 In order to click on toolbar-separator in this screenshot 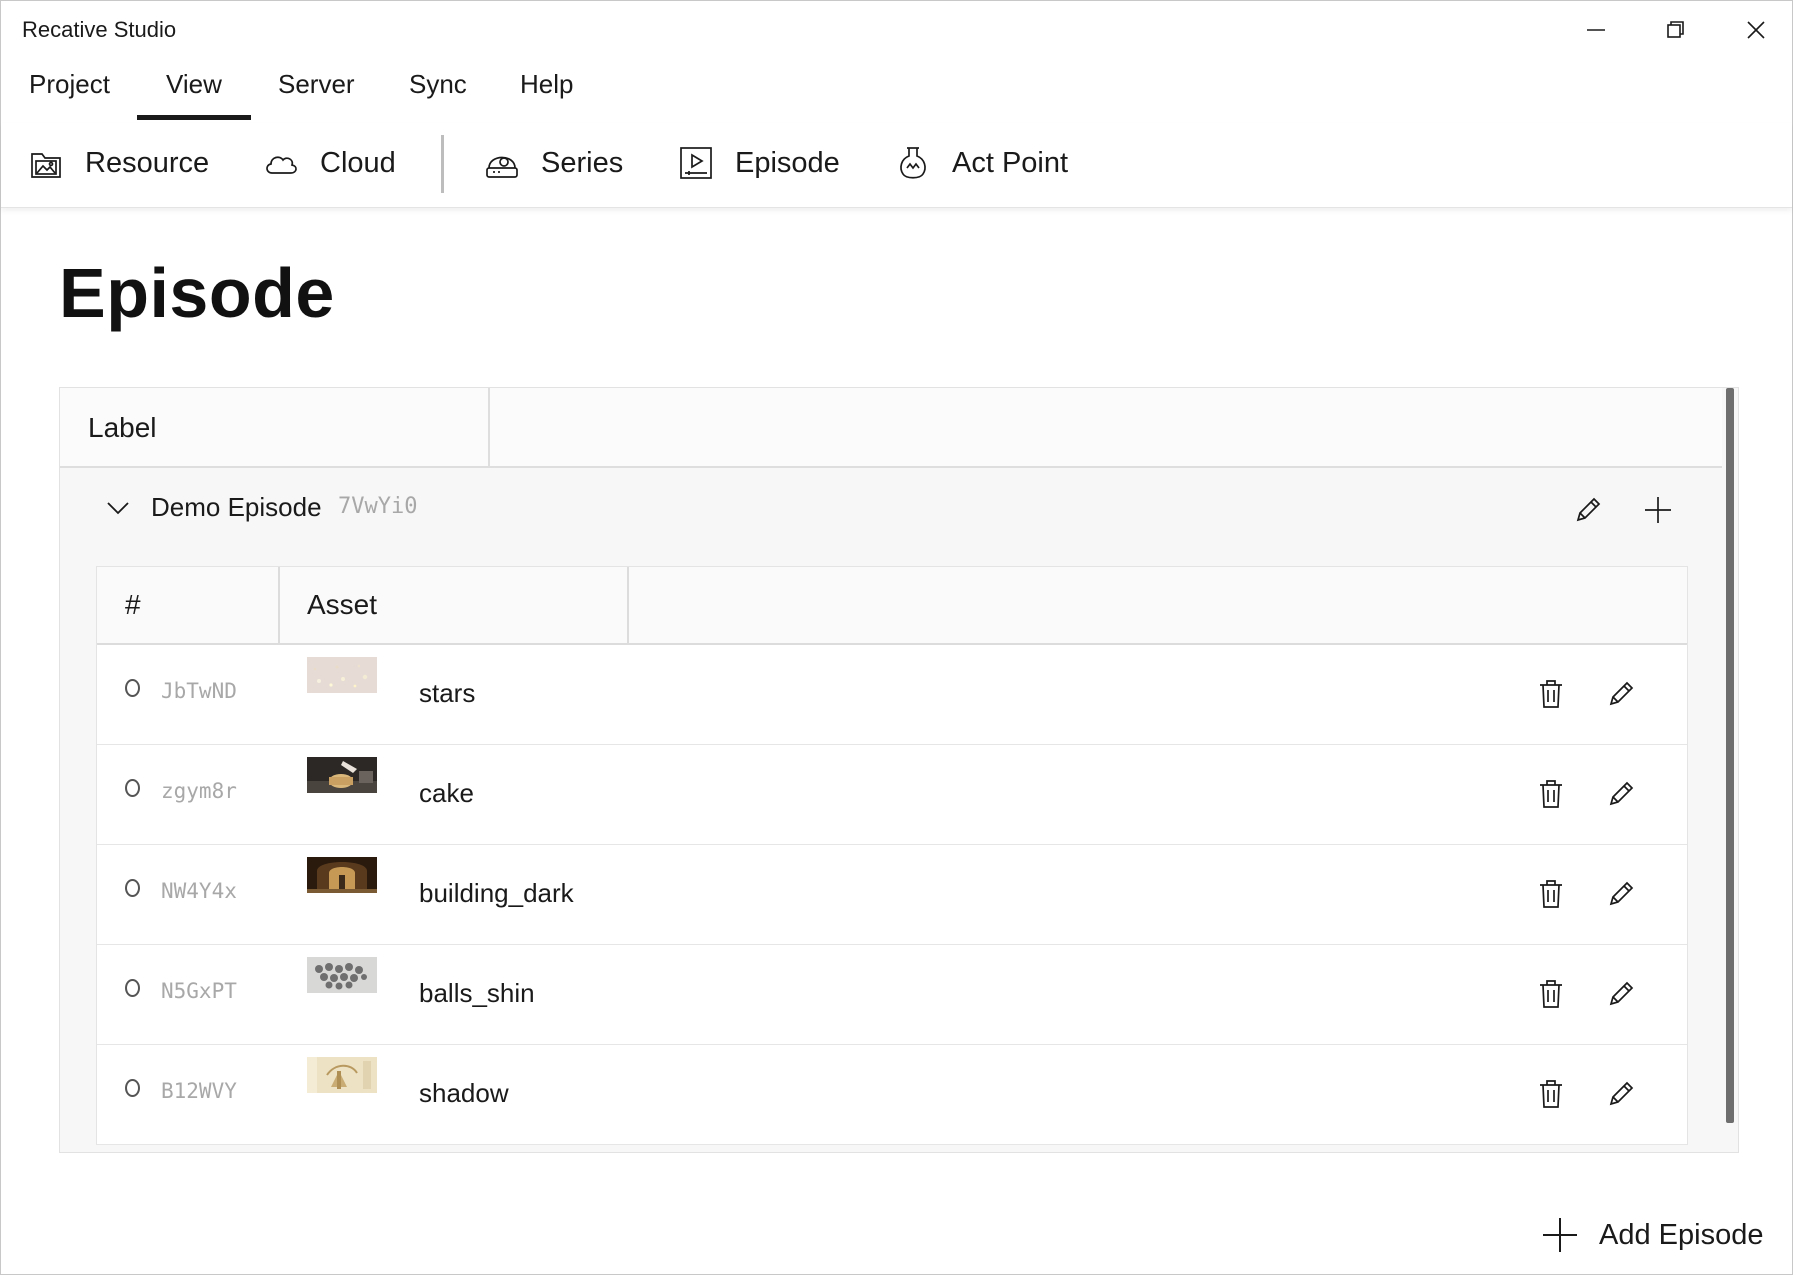, I will do `click(442, 164)`.